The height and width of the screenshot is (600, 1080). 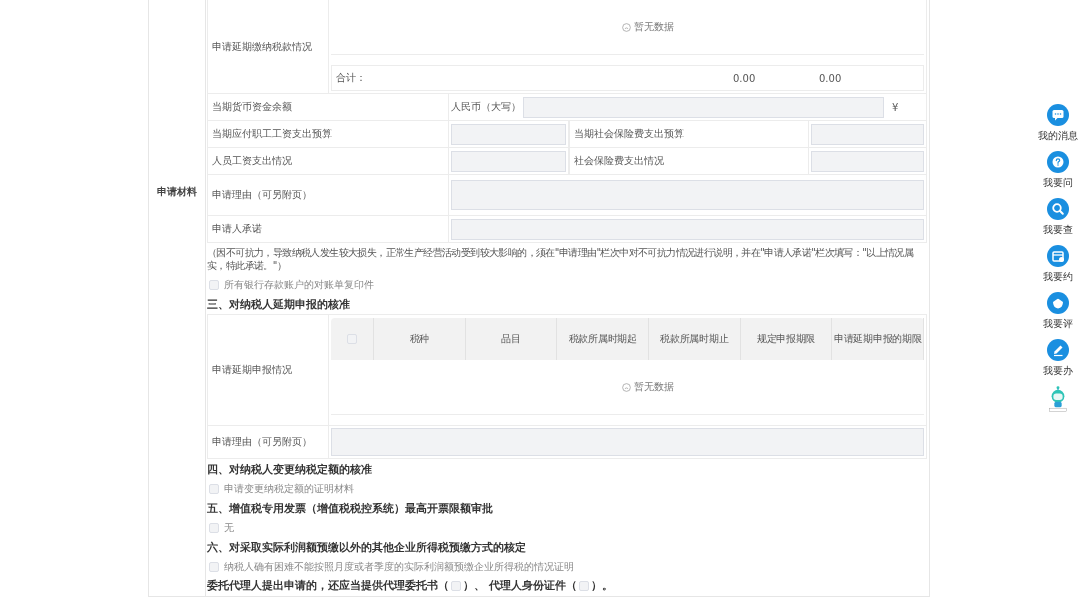 I want to click on row-label: 申请人承诺, so click(x=237, y=229).